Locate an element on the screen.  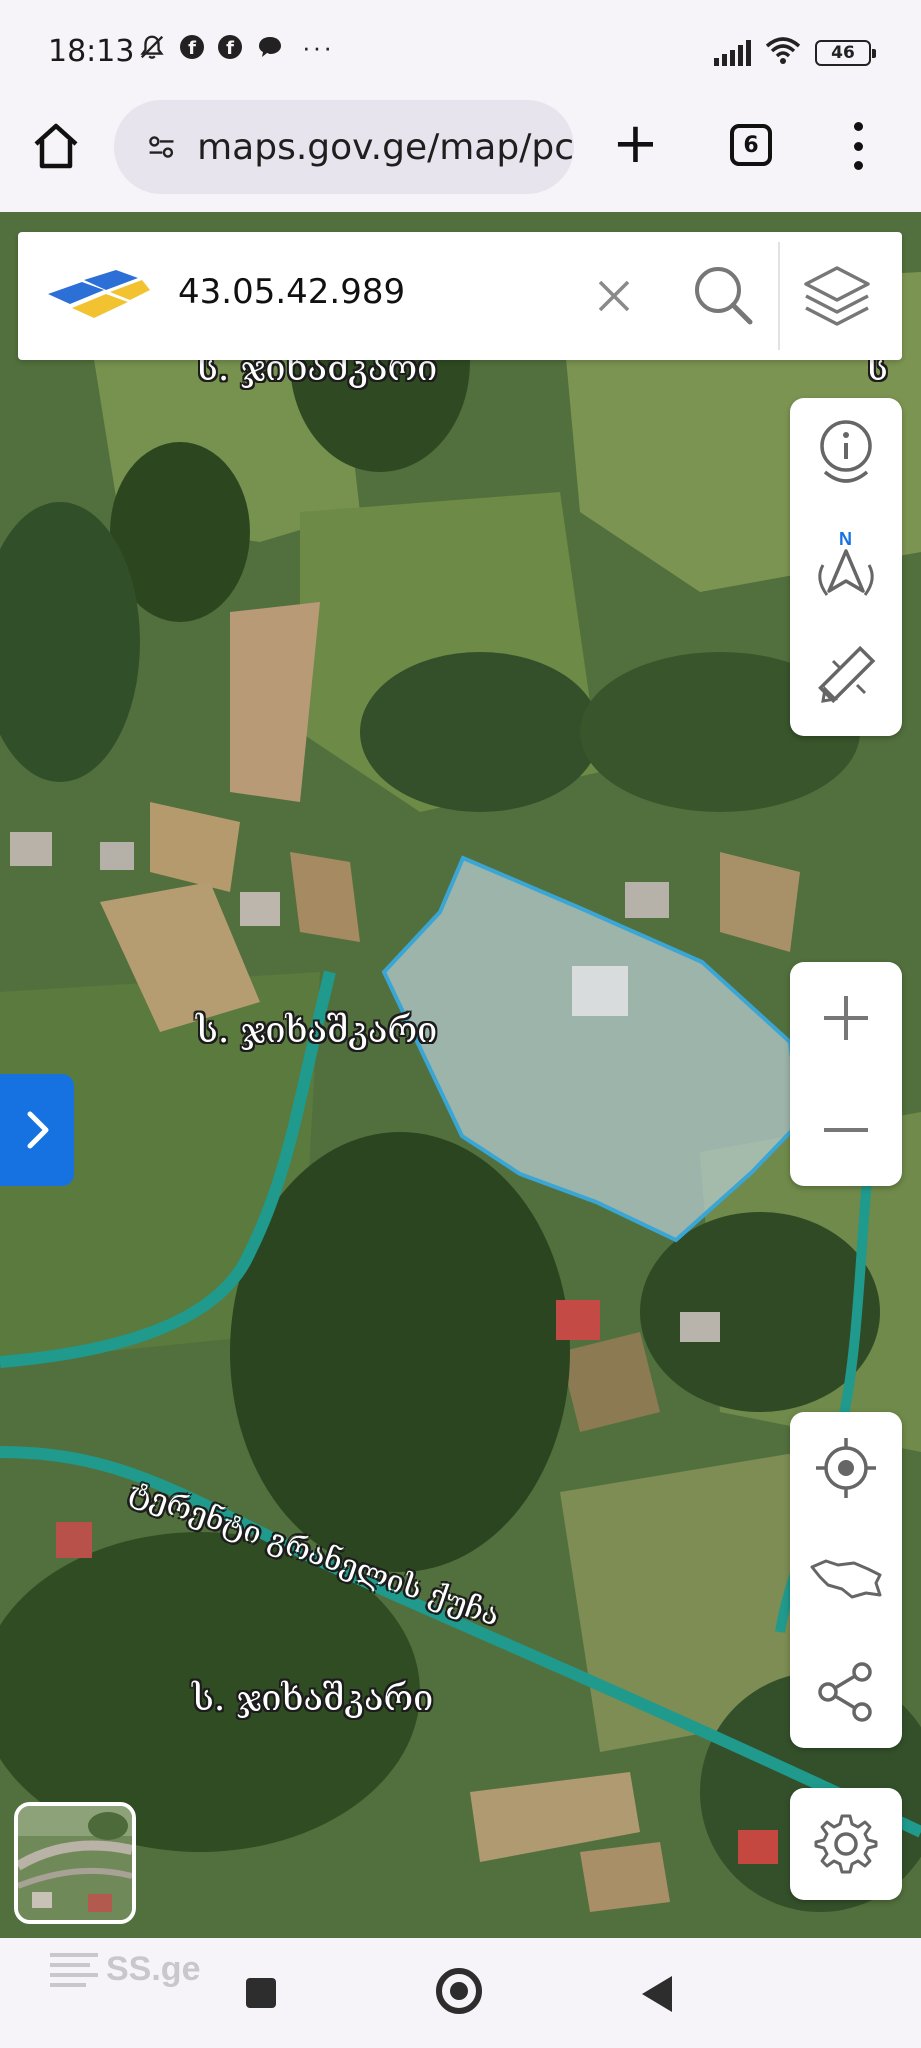
compass-button: N is located at coordinates (846, 566).